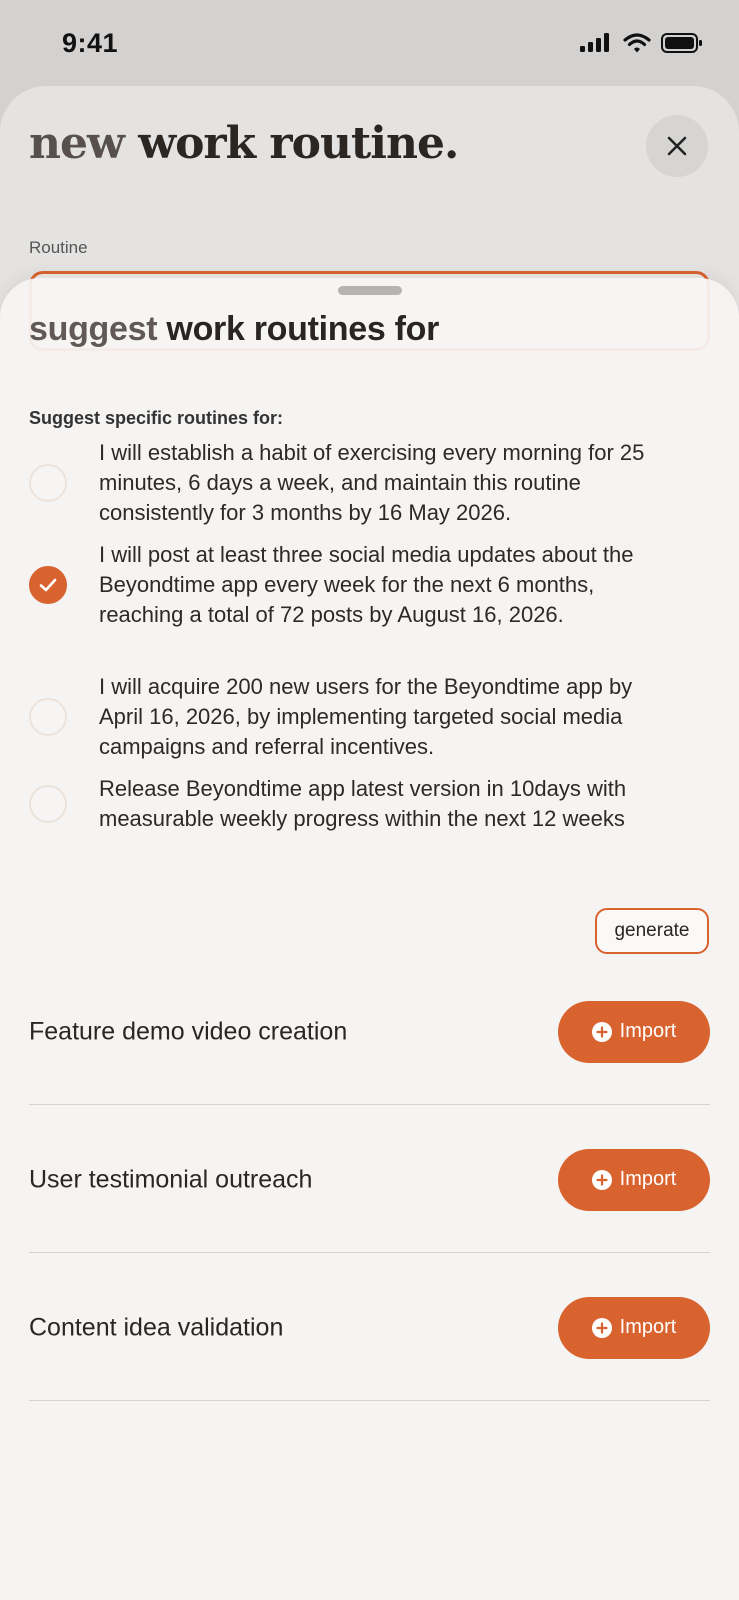 The height and width of the screenshot is (1600, 739). I want to click on suggestion-name: Feature demo video creation, so click(188, 1031).